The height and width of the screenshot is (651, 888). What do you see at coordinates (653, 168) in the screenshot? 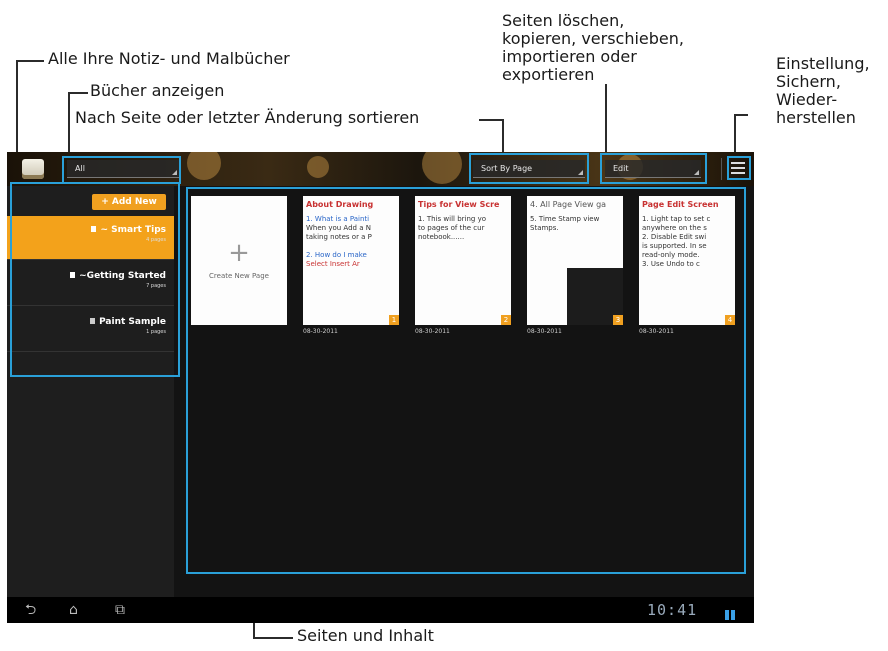
I see `highlight-edit` at bounding box center [653, 168].